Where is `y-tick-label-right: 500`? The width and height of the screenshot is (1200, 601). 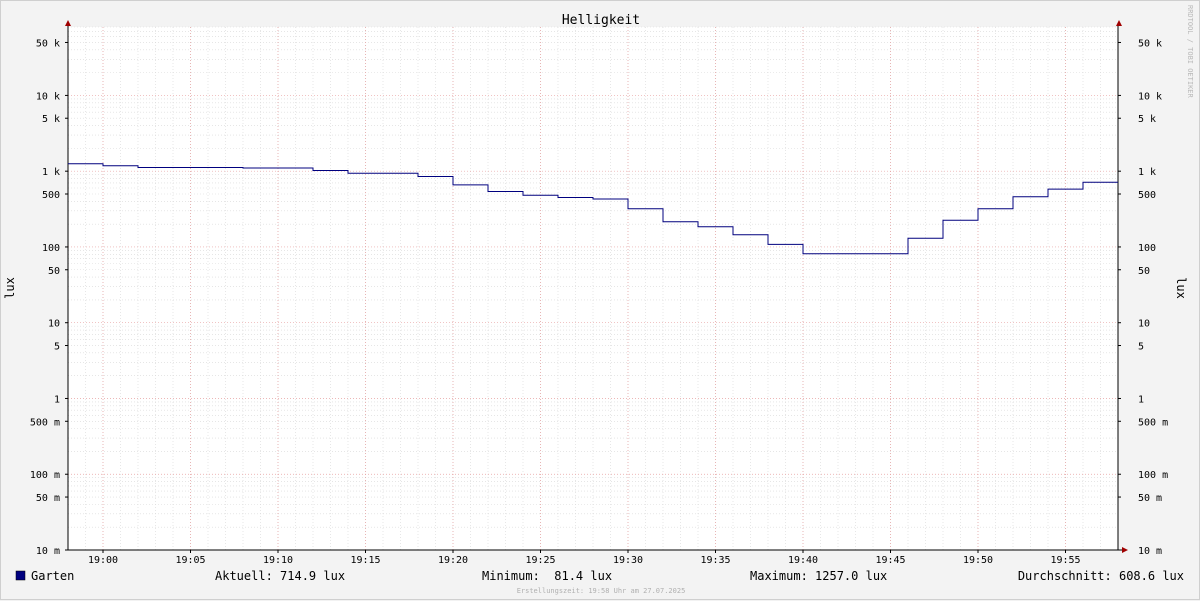 y-tick-label-right: 500 is located at coordinates (1147, 195).